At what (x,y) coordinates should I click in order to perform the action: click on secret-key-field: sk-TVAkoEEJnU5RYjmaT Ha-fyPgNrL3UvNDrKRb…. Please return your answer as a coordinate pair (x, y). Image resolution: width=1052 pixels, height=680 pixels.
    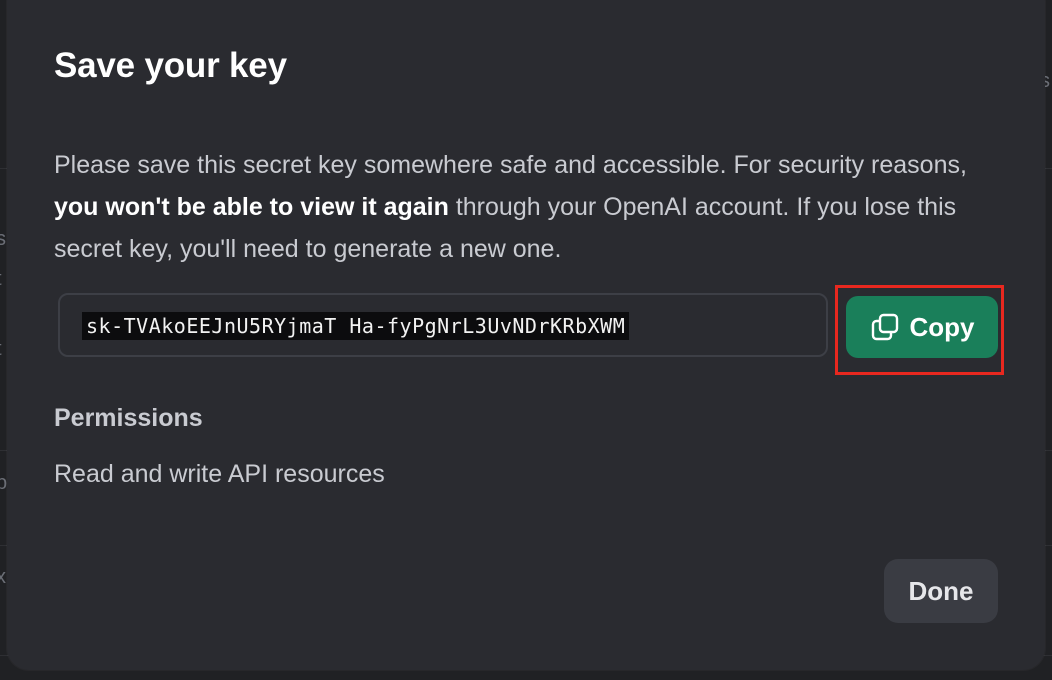
    Looking at the image, I should click on (443, 325).